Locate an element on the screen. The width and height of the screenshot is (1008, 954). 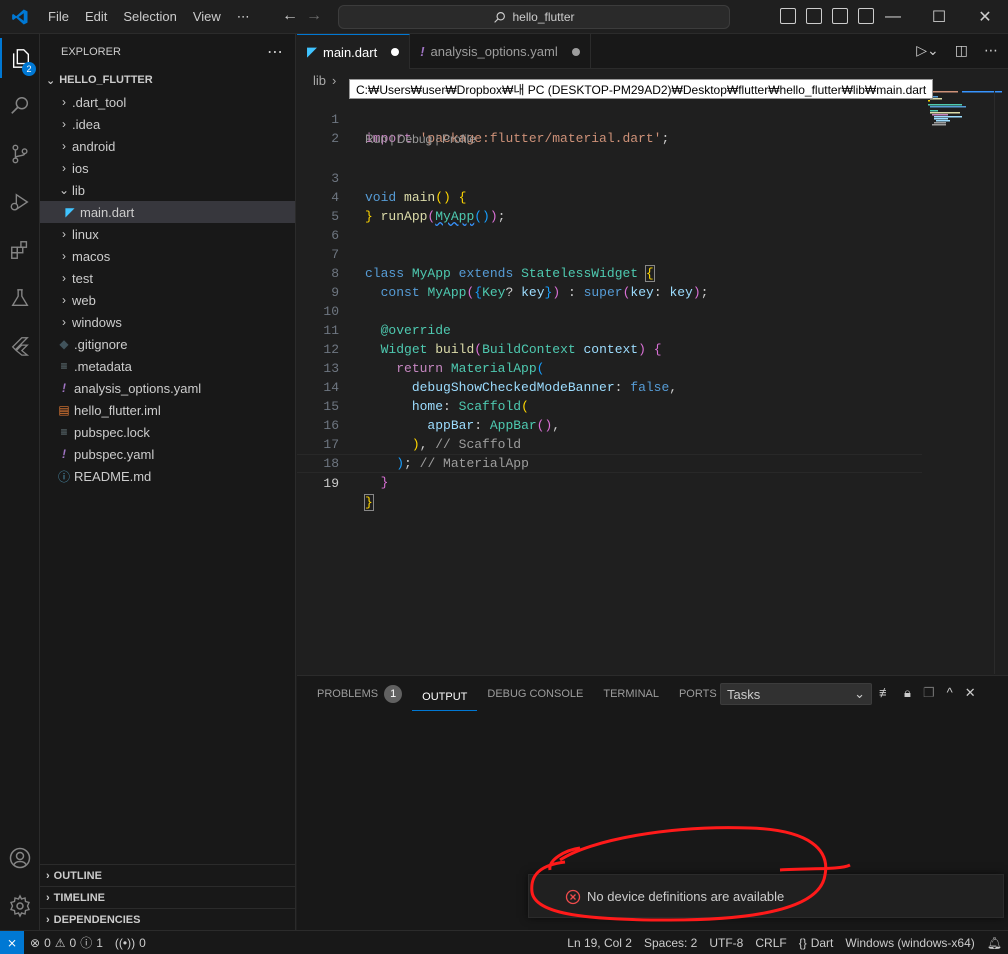
run-debug-icon is located at coordinates (20, 202).